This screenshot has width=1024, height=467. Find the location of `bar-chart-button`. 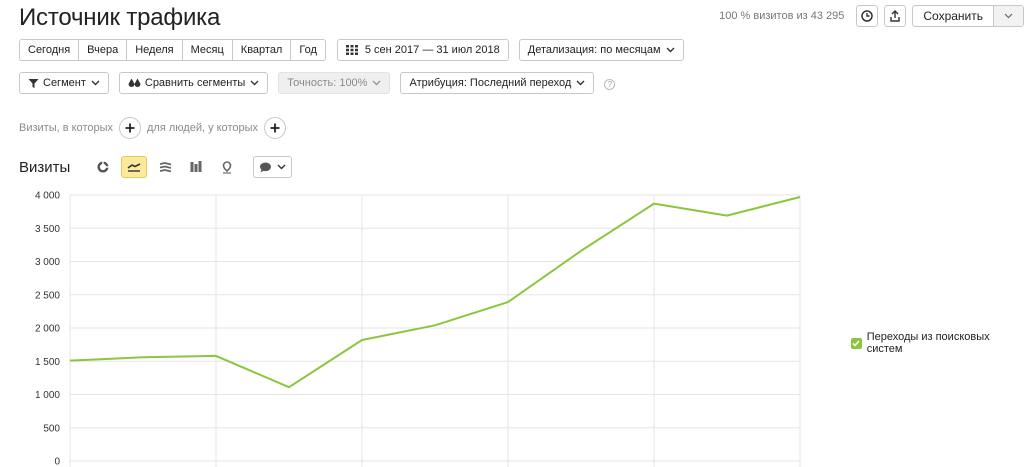

bar-chart-button is located at coordinates (196, 167).